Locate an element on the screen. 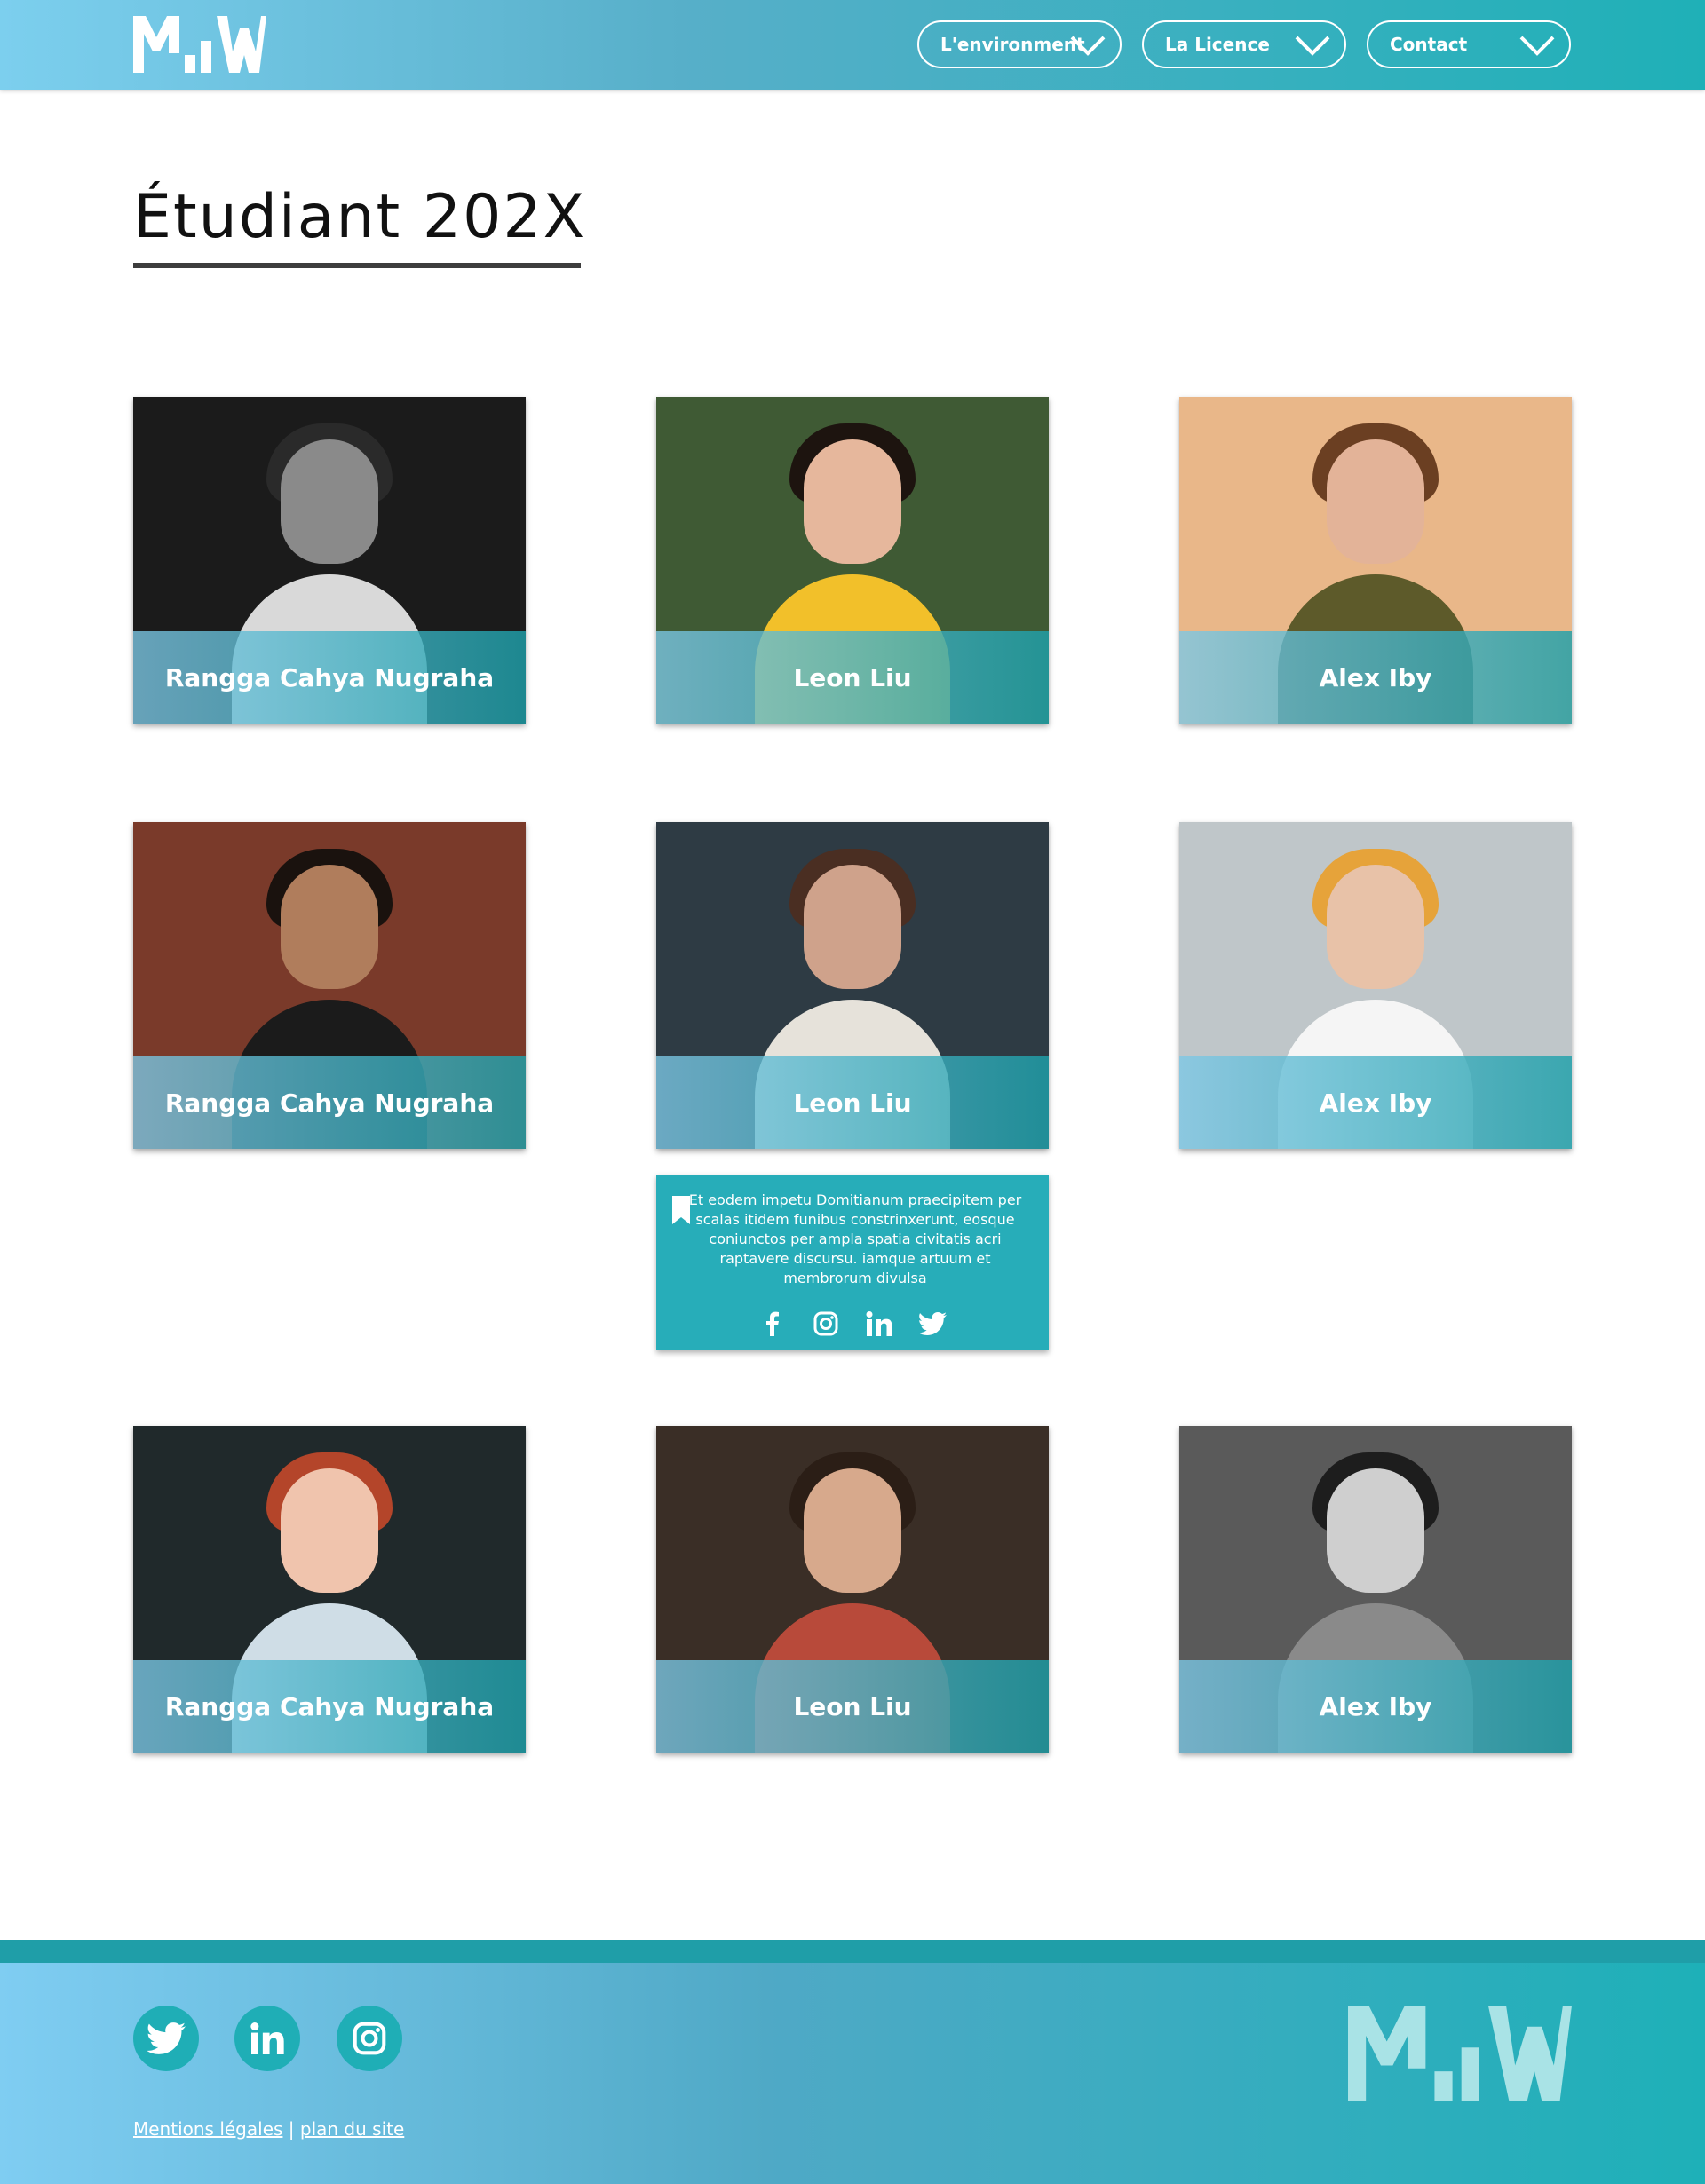 This screenshot has width=1705, height=2184. student-card-selected: Leon Liu is located at coordinates (853, 986).